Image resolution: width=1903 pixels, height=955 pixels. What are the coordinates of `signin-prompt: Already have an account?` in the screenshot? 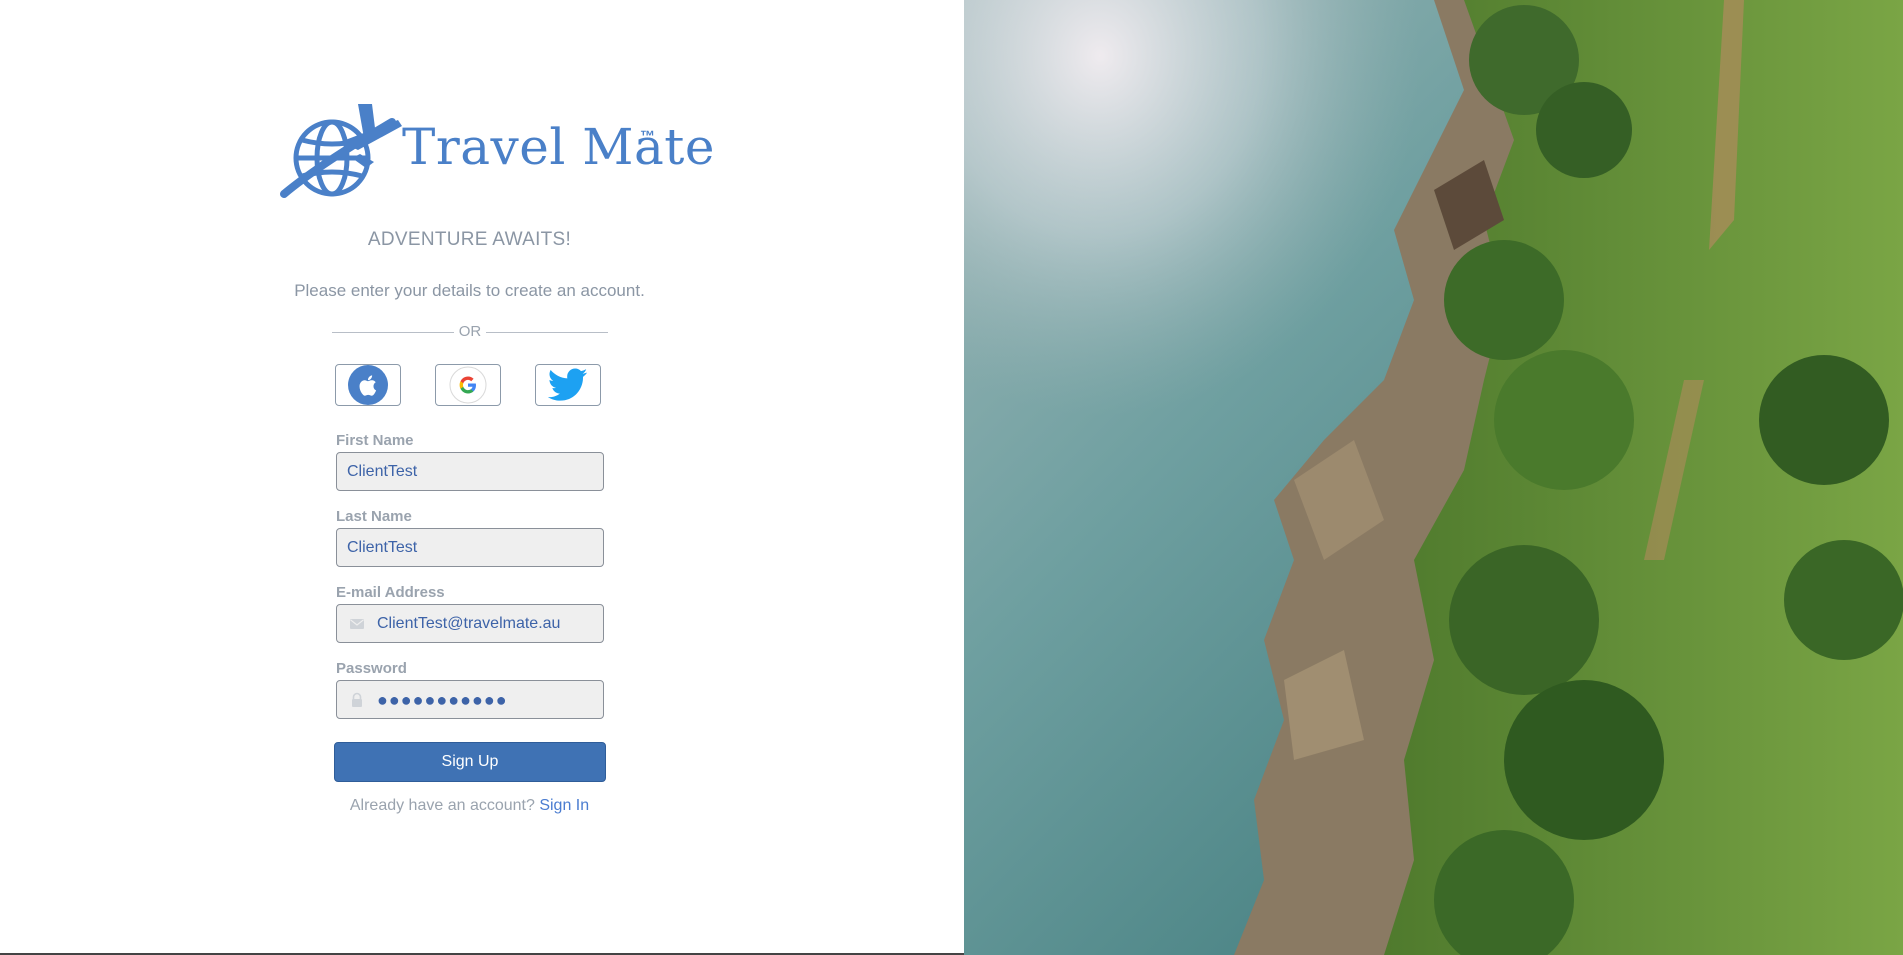 It's located at (442, 805).